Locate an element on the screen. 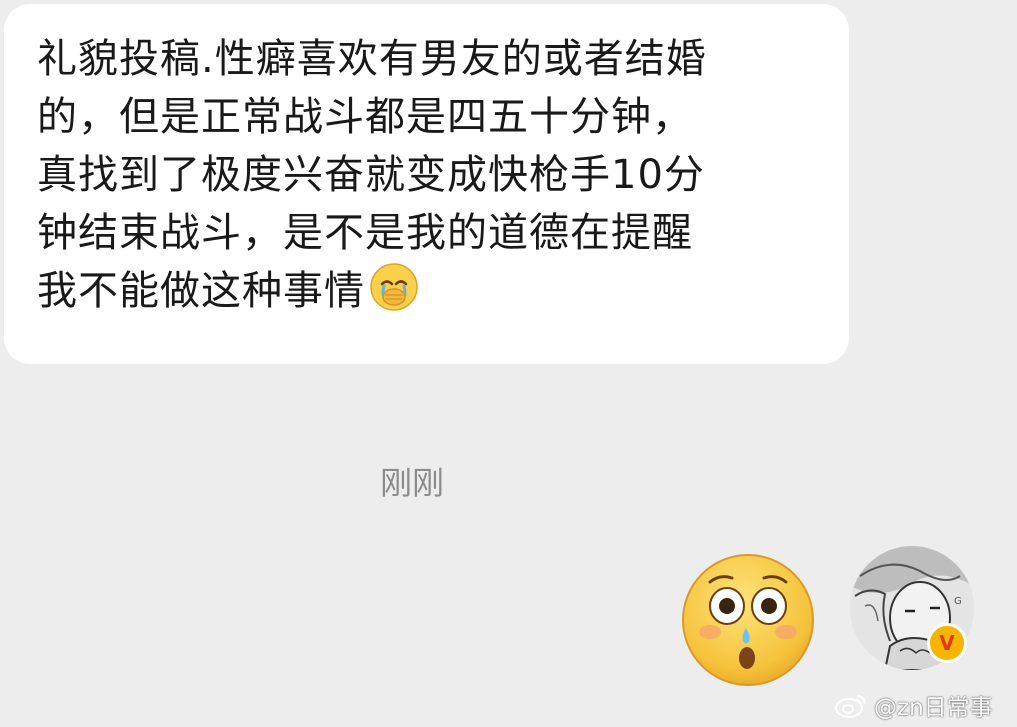 The width and height of the screenshot is (1017, 727). cover-mouth-crying-emoji-icon is located at coordinates (394, 295).